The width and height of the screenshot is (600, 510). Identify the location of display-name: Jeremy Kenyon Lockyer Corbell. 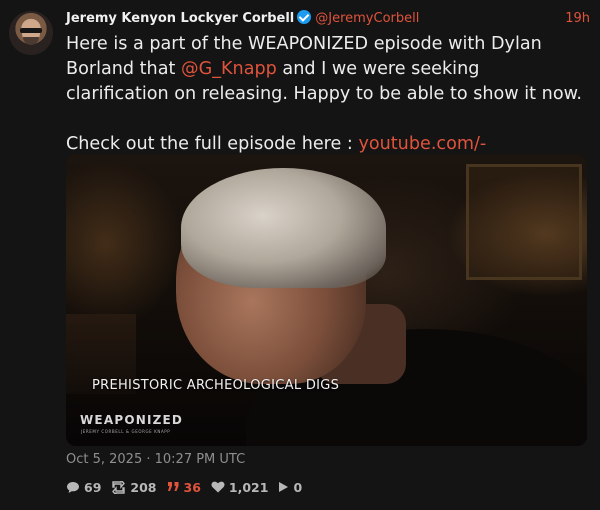
(180, 18).